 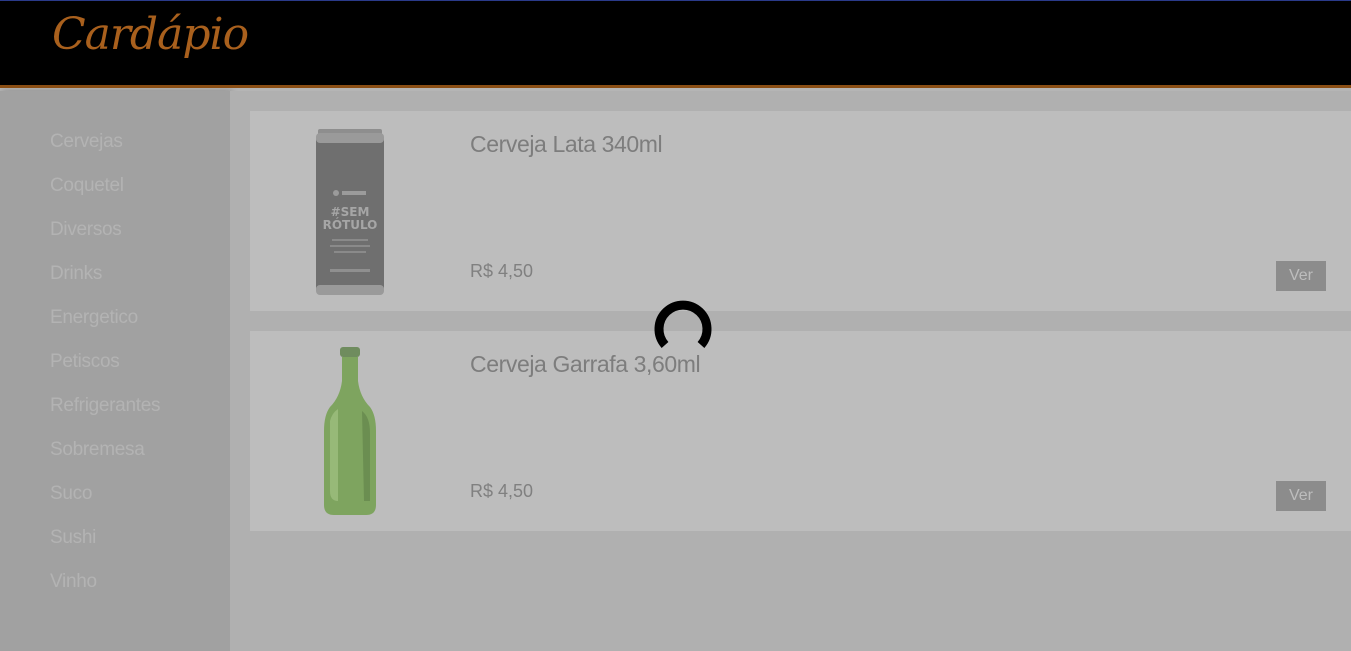 What do you see at coordinates (350, 224) in the screenshot?
I see `can-label-line2: RÓTULO` at bounding box center [350, 224].